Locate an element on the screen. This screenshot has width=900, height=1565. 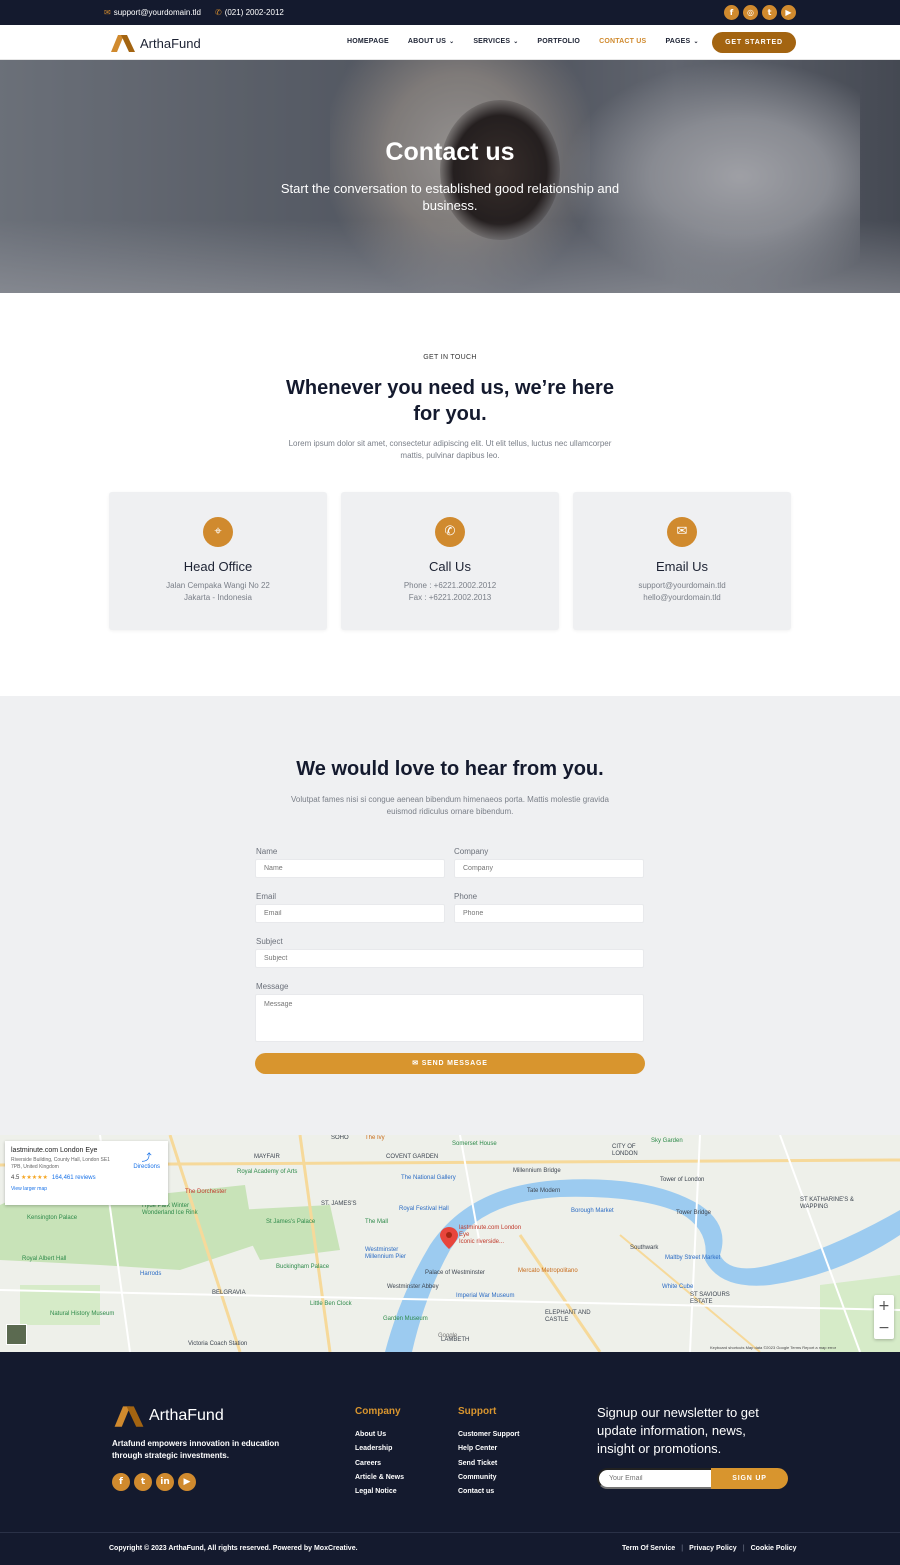
sign-up-button: SIGN UP is located at coordinates (749, 1478).